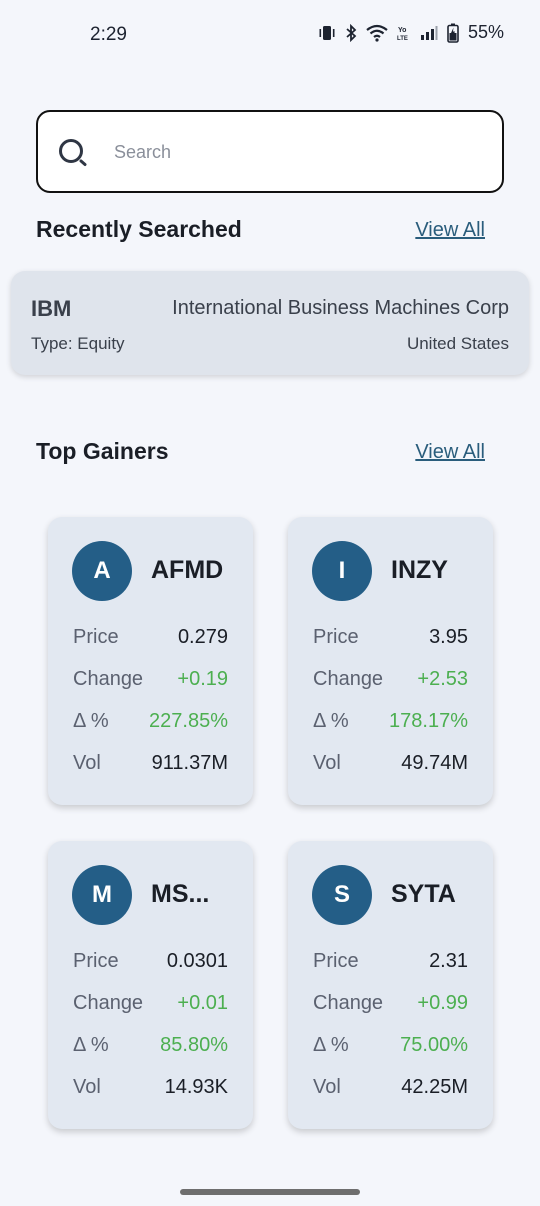  I want to click on change-value: +0.99, so click(442, 1003).